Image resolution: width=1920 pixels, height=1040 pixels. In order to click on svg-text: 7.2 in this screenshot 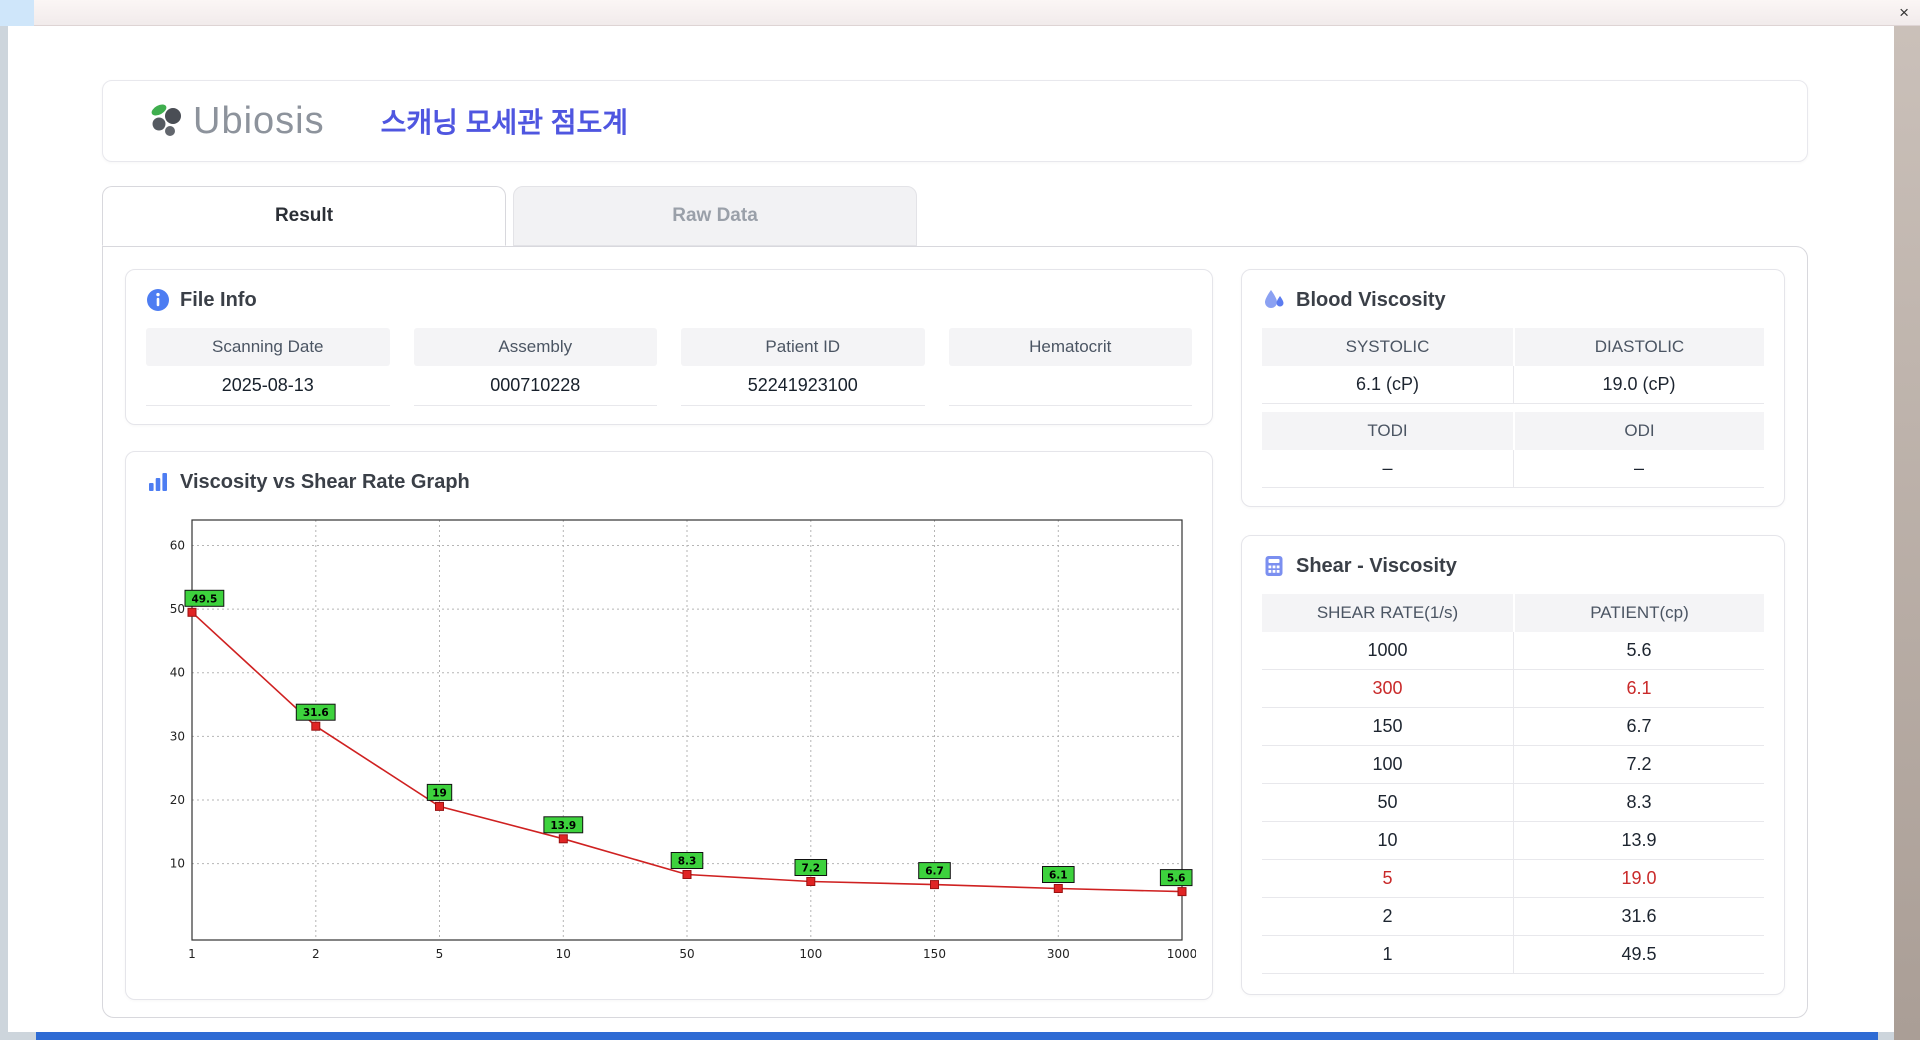, I will do `click(810, 869)`.